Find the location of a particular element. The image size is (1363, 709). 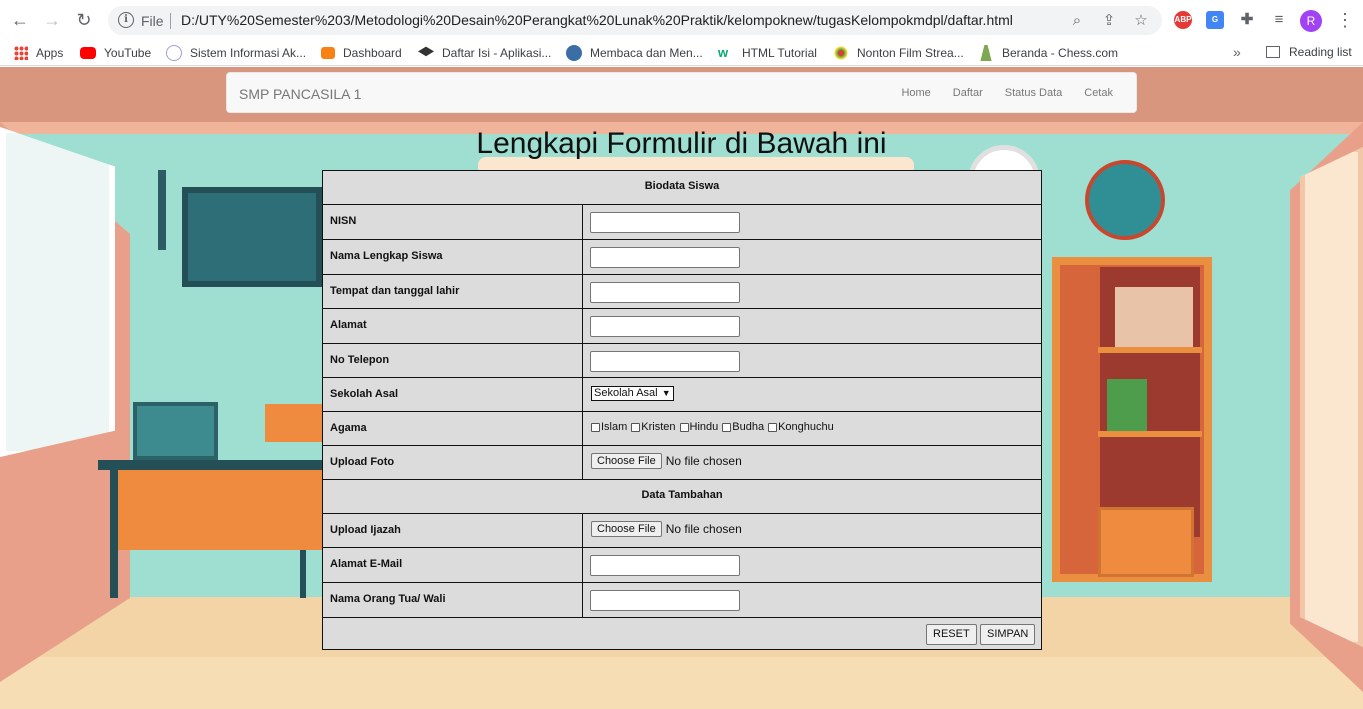

bookmark-label: Apps is located at coordinates (50, 53).